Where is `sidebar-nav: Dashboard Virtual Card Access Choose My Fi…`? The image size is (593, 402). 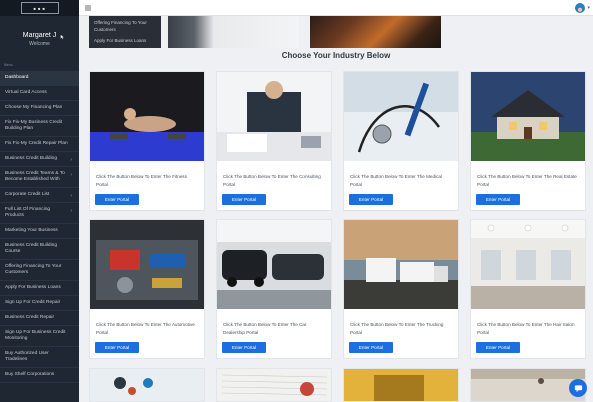 sidebar-nav: Dashboard Virtual Card Access Choose My Fi… is located at coordinates (39, 227).